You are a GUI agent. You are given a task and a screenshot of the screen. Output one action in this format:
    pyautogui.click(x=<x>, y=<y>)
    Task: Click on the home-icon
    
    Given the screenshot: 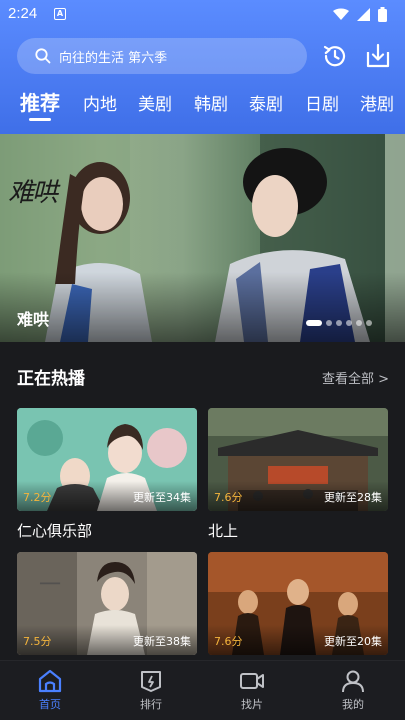 What is the action you would take?
    pyautogui.click(x=50, y=681)
    